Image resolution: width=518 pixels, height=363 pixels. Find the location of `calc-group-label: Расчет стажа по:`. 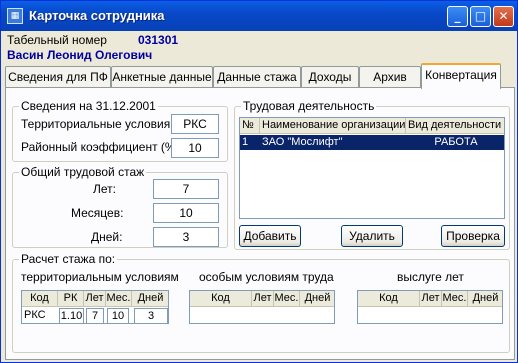

calc-group-label: Расчет стажа по: is located at coordinates (68, 259).